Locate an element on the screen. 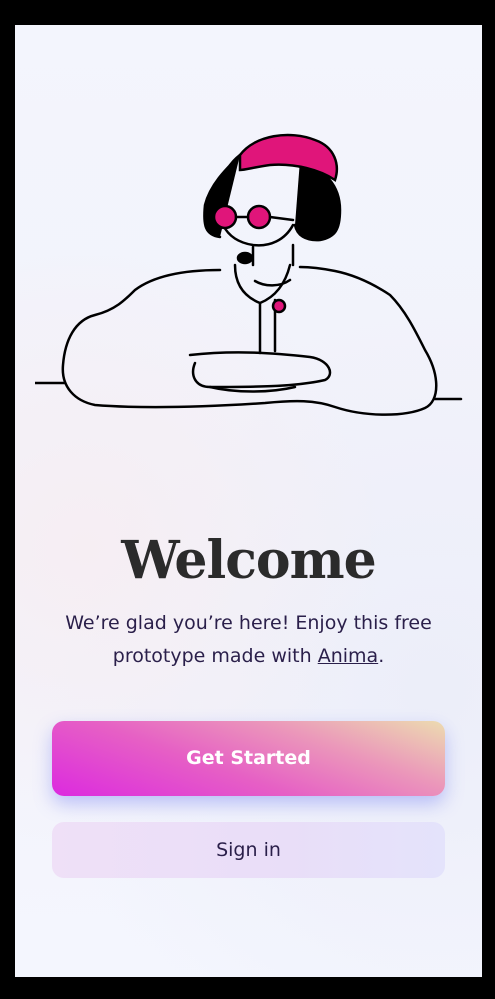 Image resolution: width=495 pixels, height=999 pixels. subtitle-line-1: We’re glad you’re here! Enjoy this free is located at coordinates (248, 623).